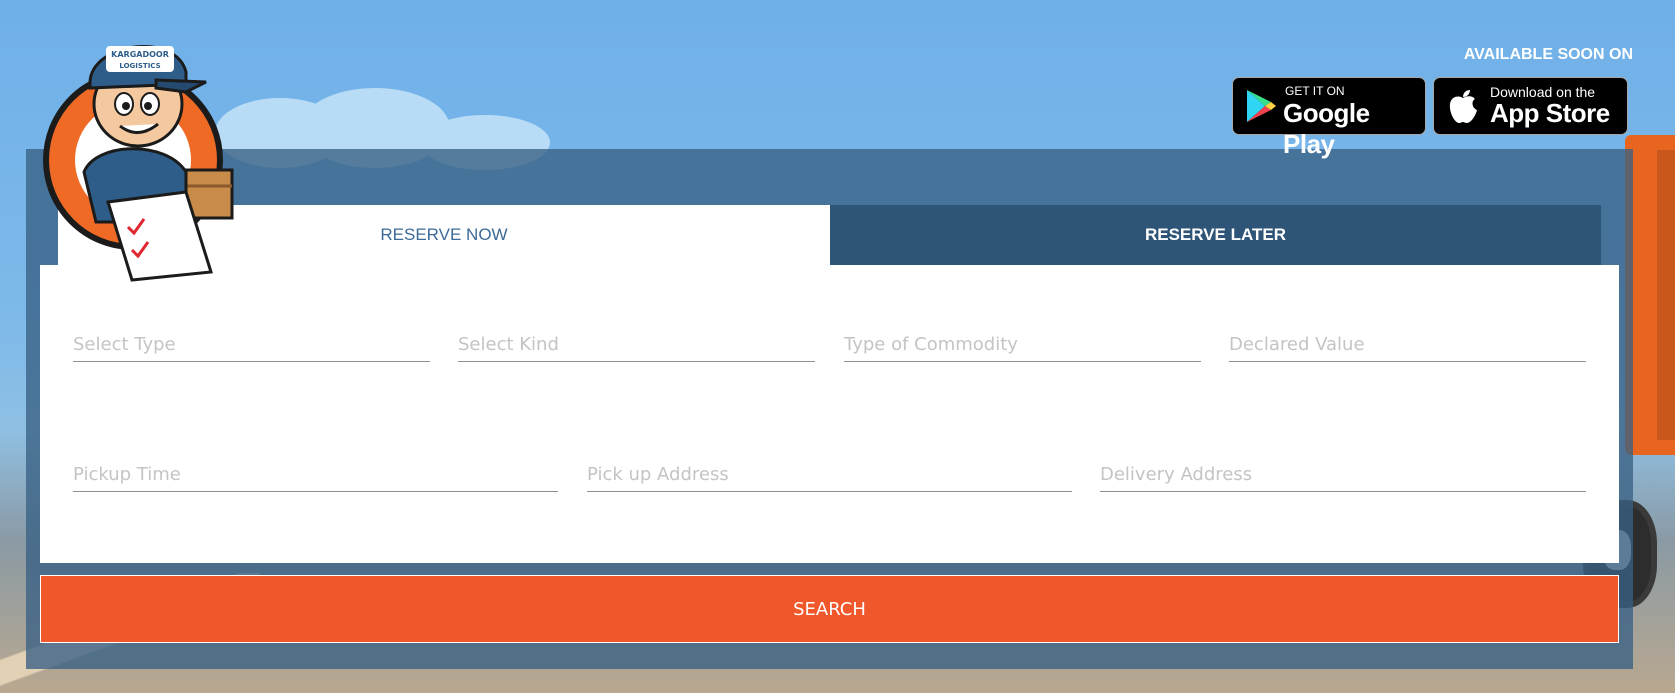 Image resolution: width=1675 pixels, height=693 pixels. Describe the element at coordinates (1666, 295) in the screenshot. I see `truck-stripe` at that location.